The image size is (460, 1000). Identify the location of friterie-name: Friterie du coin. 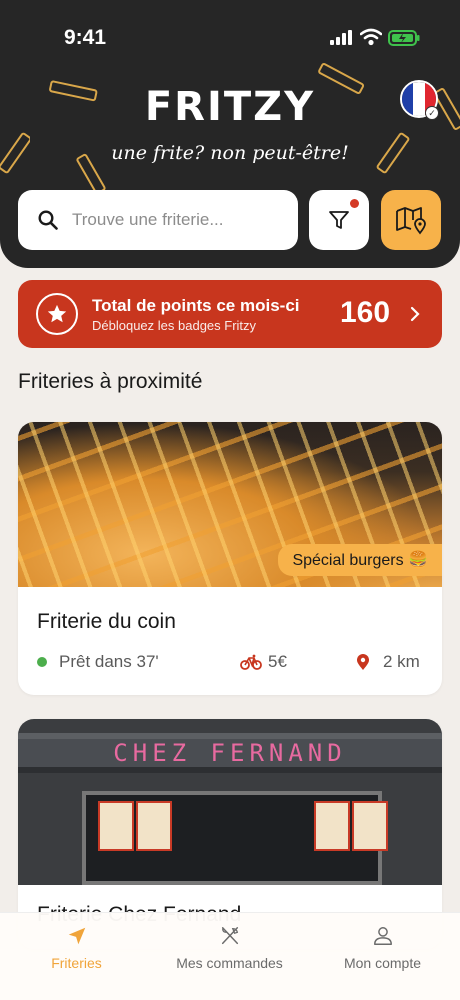
(106, 621).